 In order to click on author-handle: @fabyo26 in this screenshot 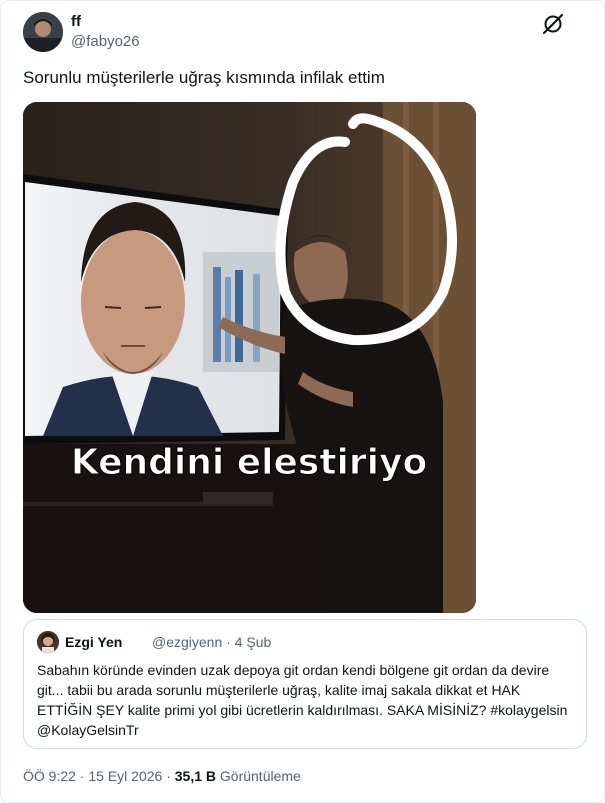, I will do `click(105, 41)`.